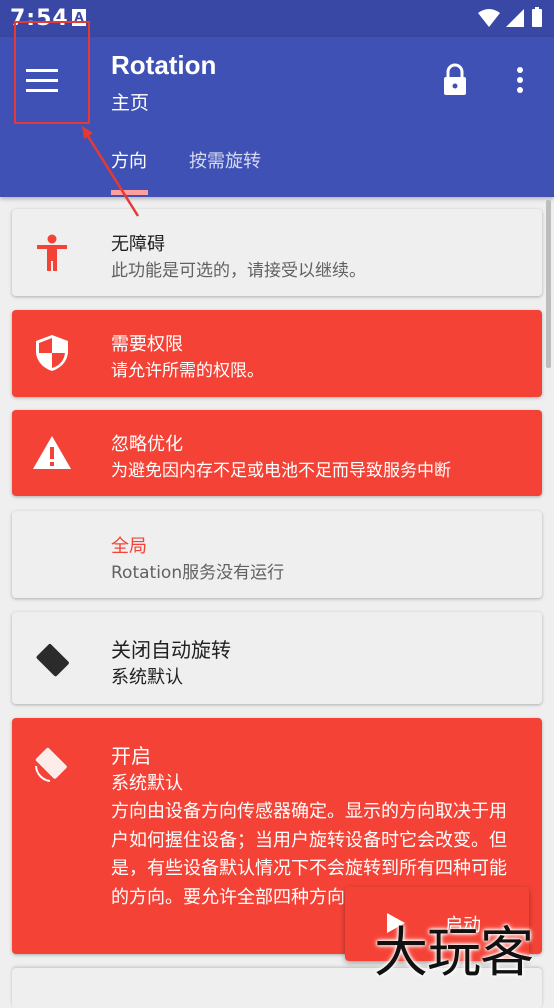 The image size is (554, 1008). I want to click on watermark: 大玩客, so click(454, 952).